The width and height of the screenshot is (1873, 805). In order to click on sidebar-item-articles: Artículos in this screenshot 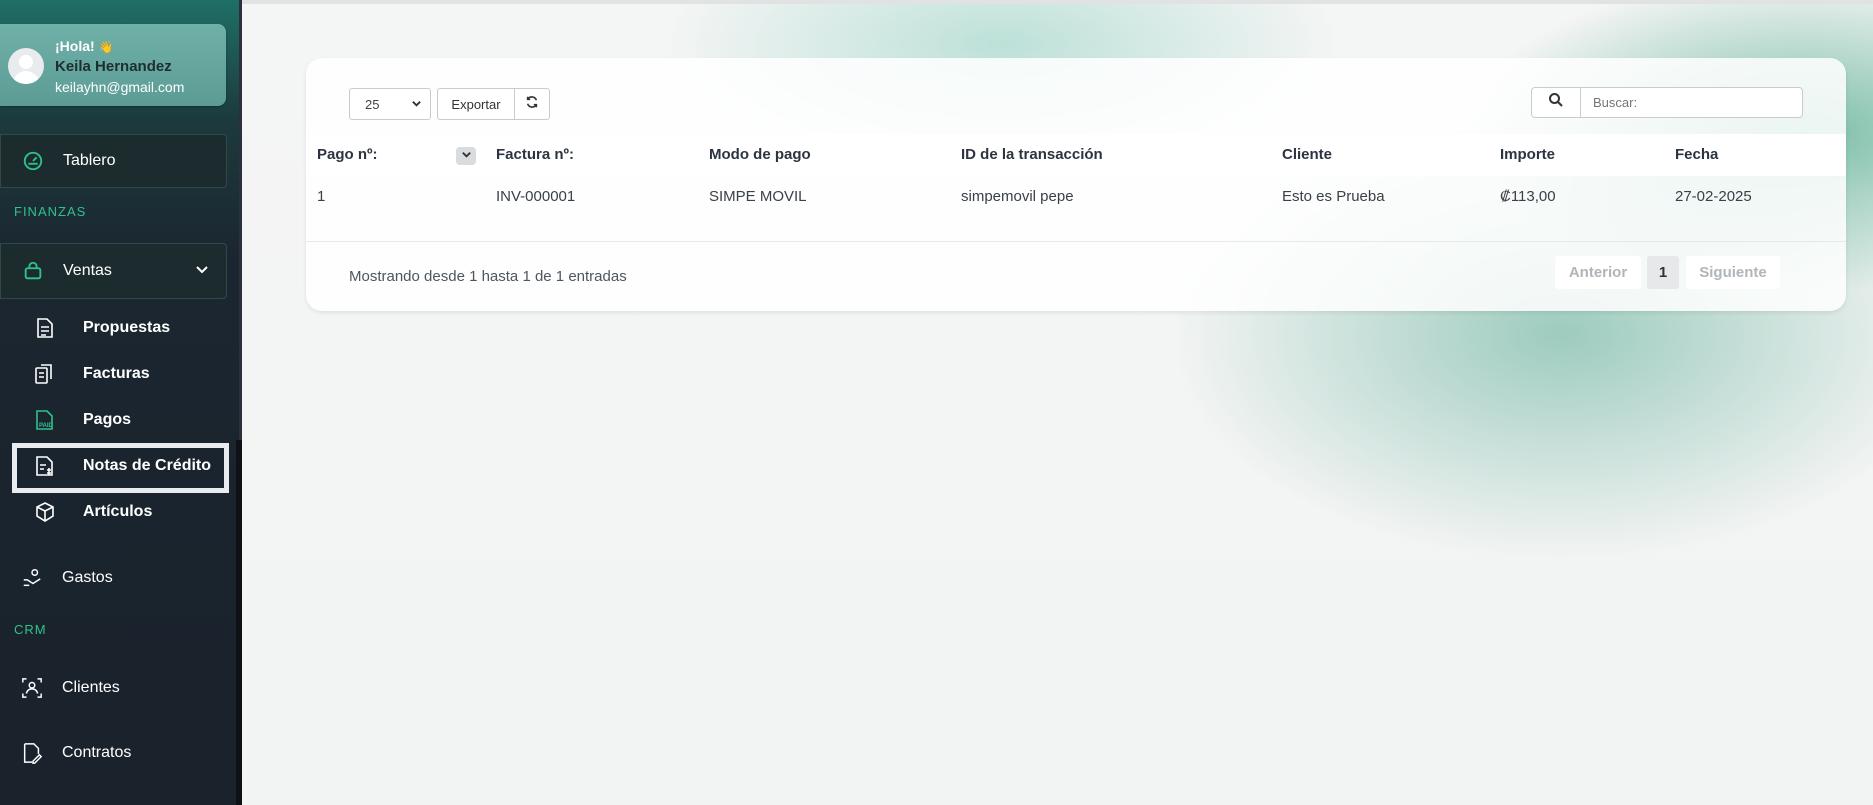, I will do `click(118, 512)`.